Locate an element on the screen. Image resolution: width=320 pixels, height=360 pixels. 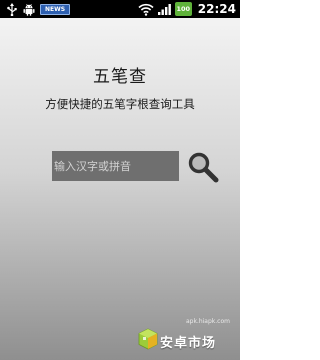
android-icon is located at coordinates (29, 9).